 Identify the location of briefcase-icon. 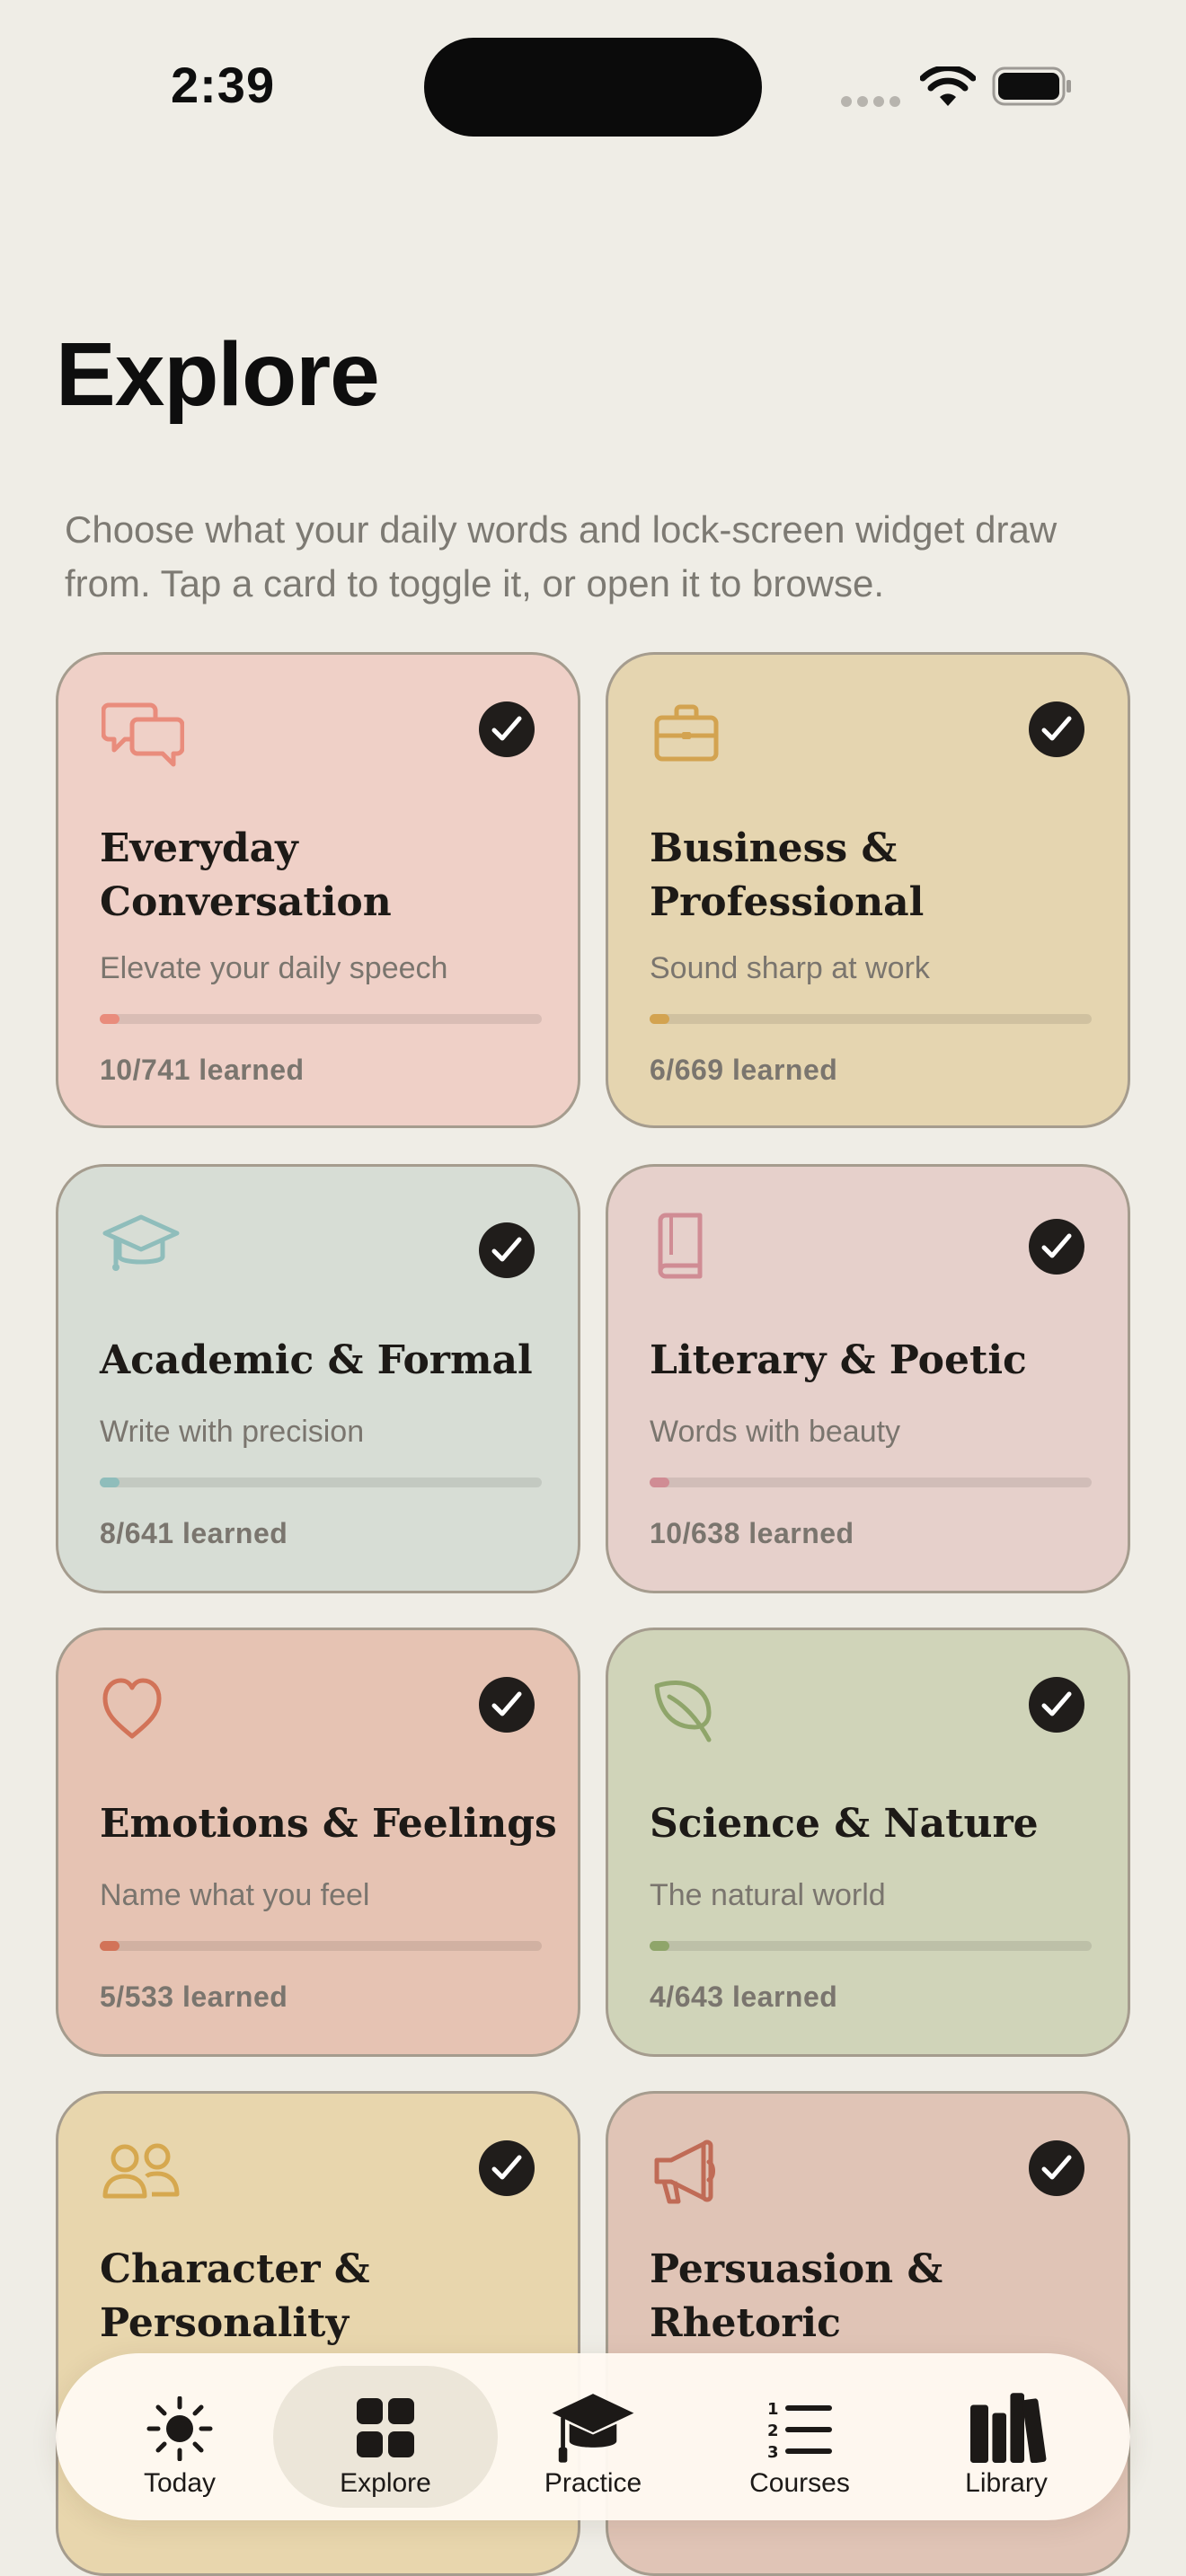
(686, 733).